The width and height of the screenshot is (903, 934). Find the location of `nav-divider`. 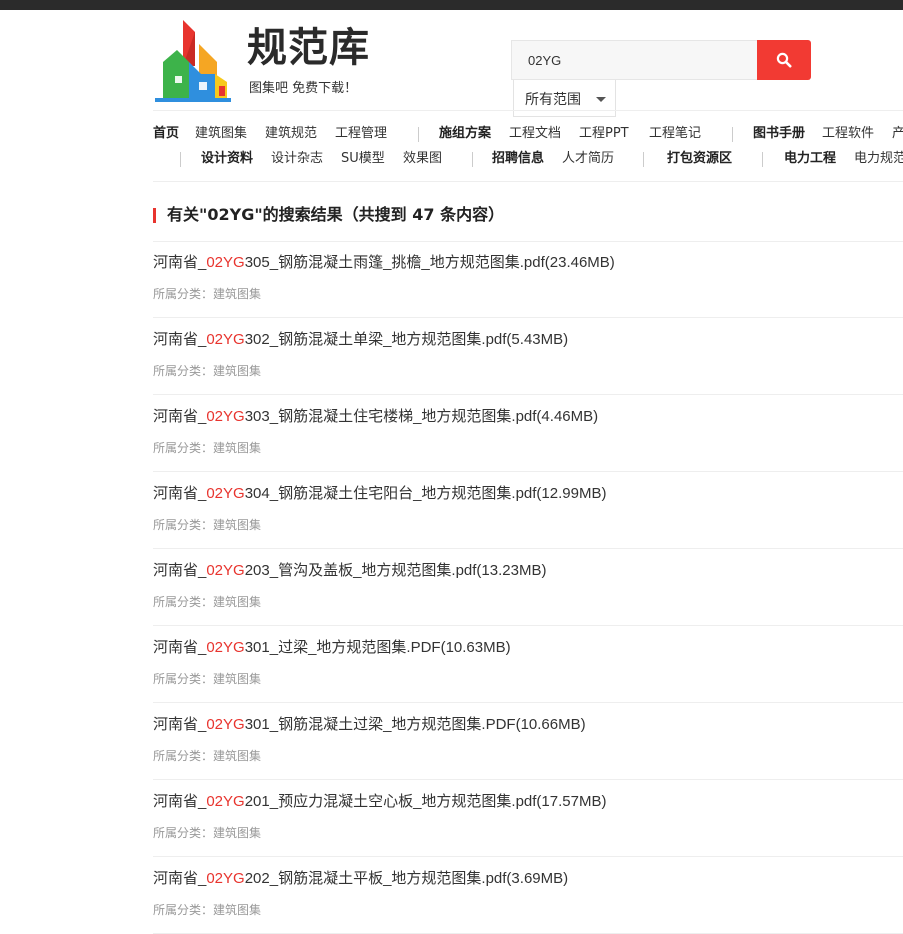

nav-divider is located at coordinates (528, 181).